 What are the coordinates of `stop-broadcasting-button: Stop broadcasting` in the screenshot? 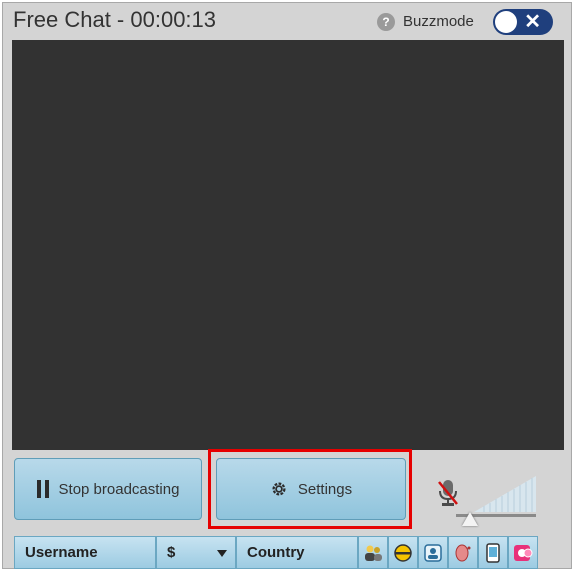 It's located at (108, 489).